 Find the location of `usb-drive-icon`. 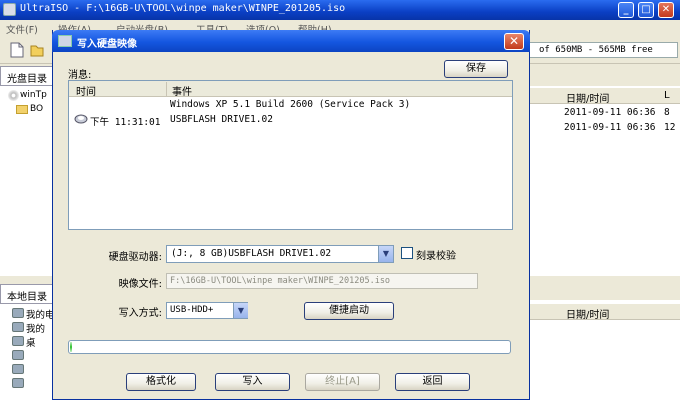

usb-drive-icon is located at coordinates (81, 119).